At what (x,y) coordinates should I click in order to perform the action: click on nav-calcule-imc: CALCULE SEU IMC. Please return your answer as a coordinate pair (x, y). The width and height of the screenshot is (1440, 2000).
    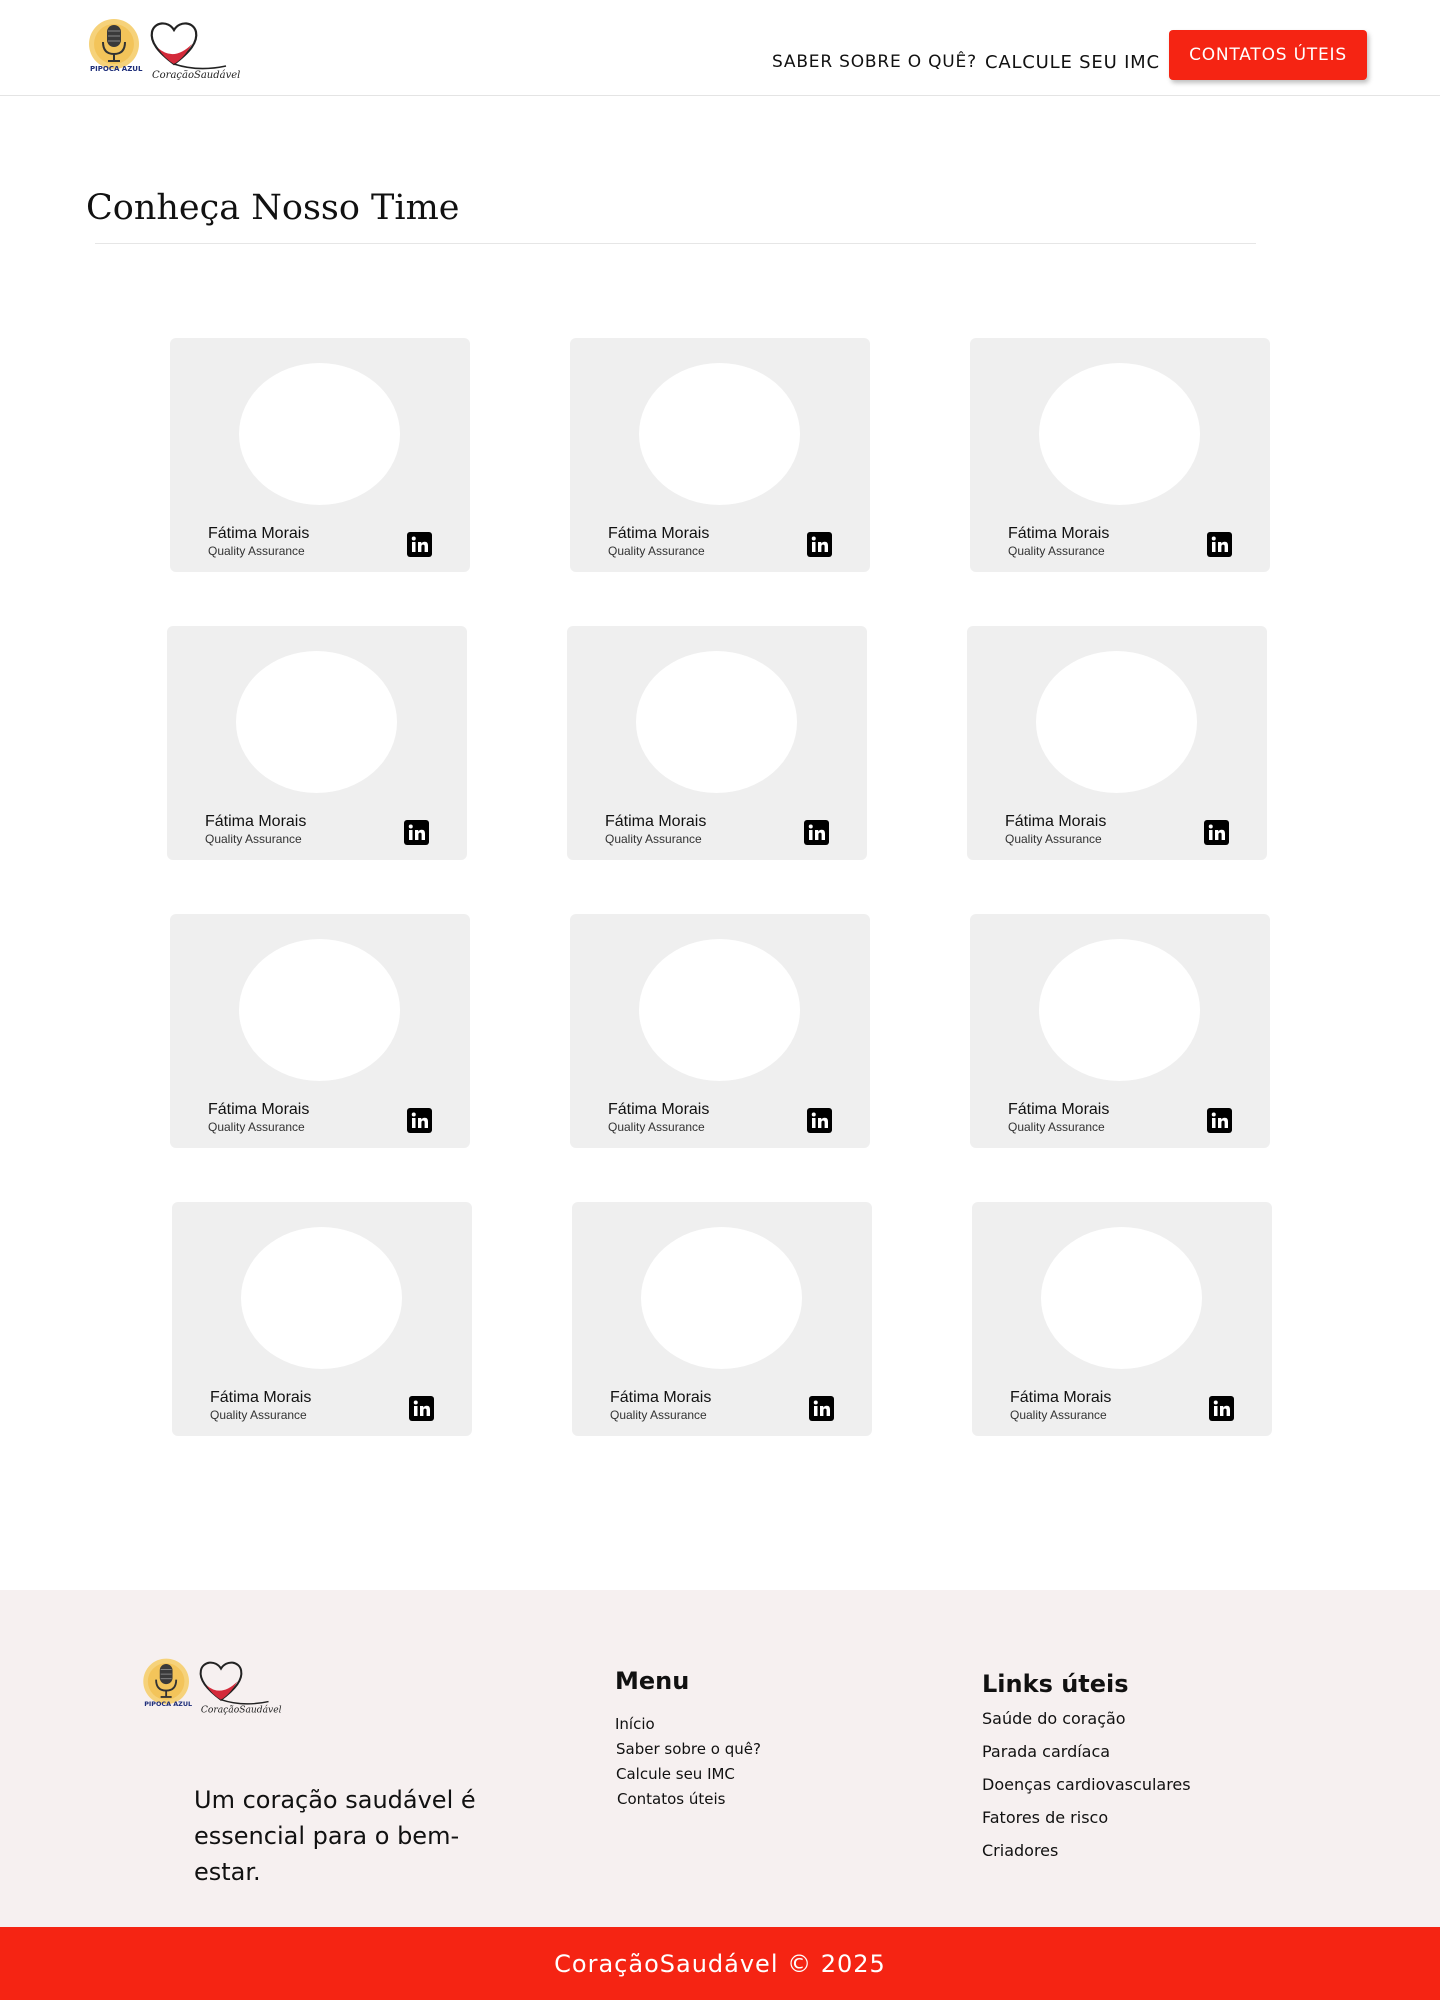
    Looking at the image, I should click on (1072, 62).